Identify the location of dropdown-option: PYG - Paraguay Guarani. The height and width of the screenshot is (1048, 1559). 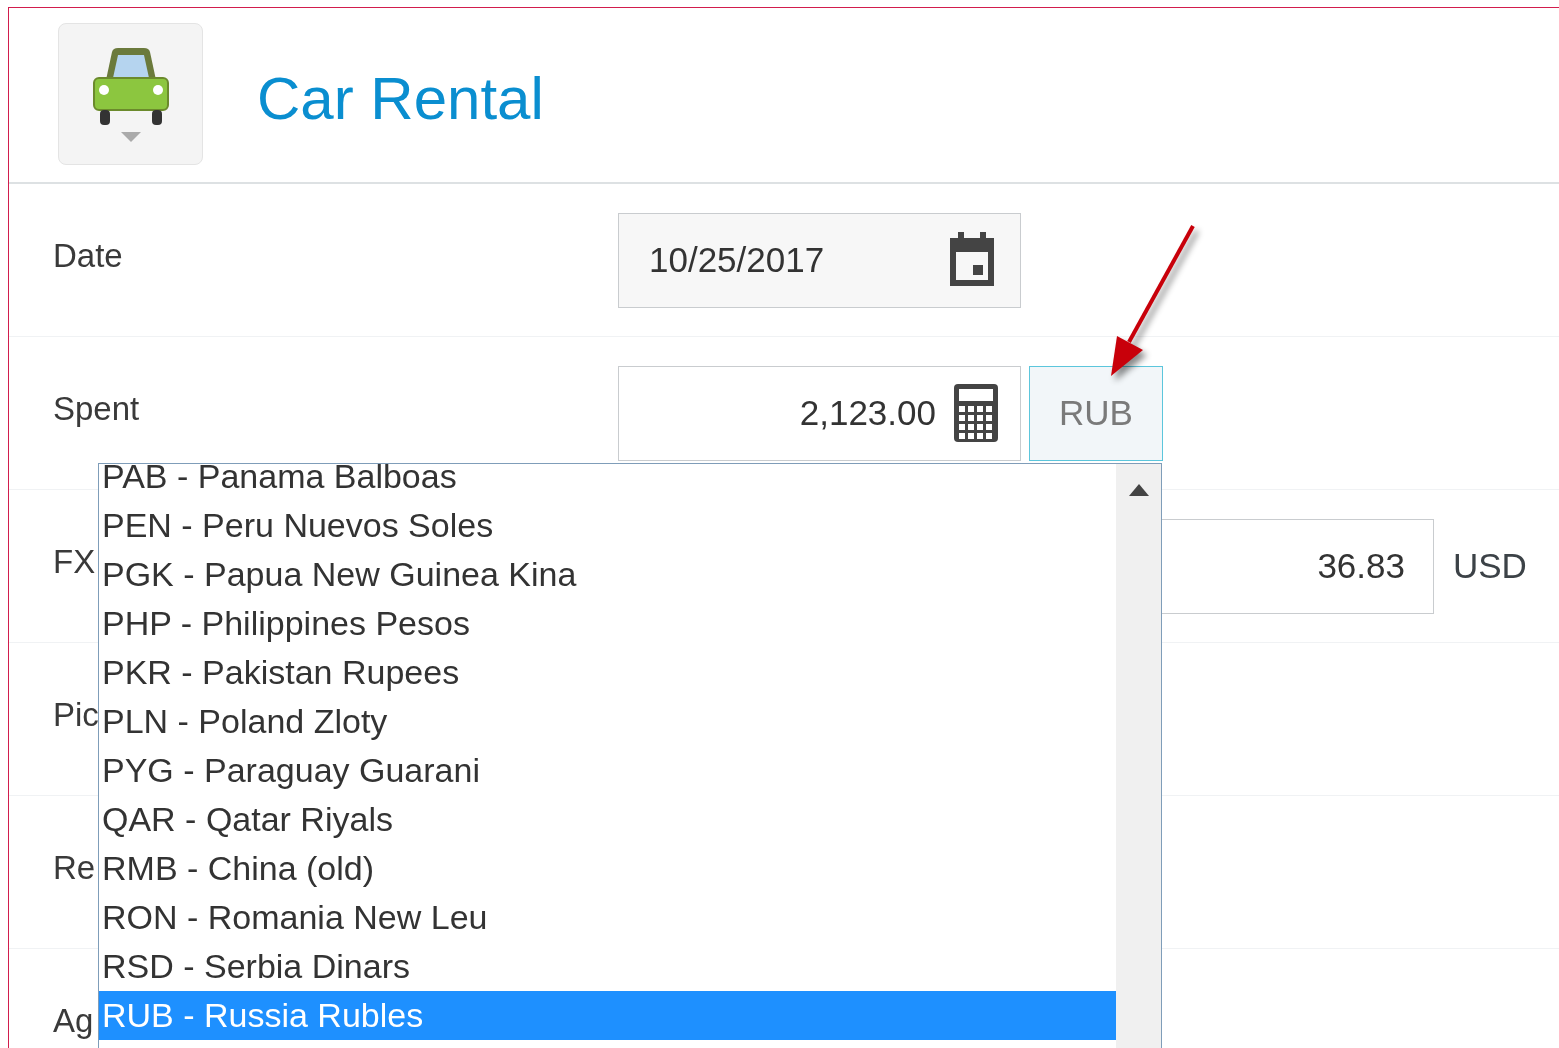
(607, 770).